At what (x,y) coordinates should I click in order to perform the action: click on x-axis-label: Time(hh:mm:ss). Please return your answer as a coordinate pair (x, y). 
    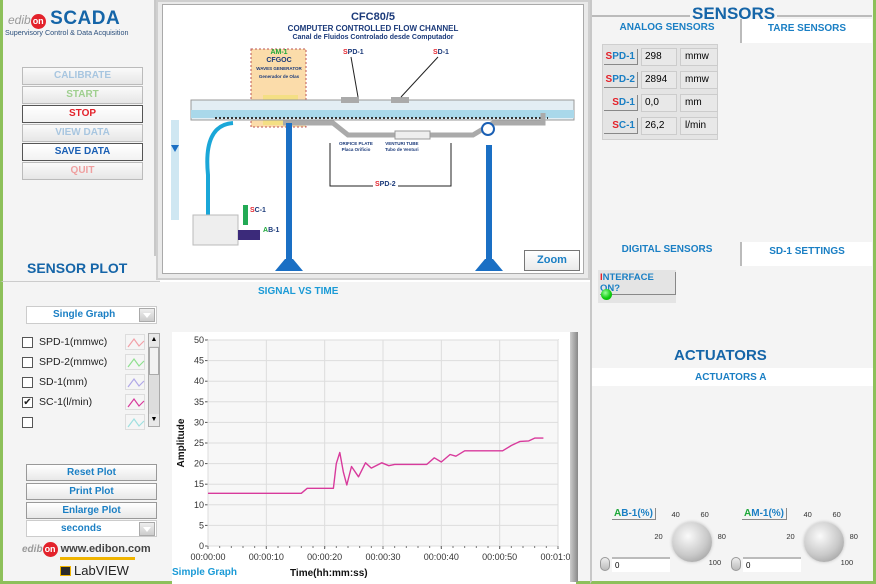
    Looking at the image, I should click on (329, 573).